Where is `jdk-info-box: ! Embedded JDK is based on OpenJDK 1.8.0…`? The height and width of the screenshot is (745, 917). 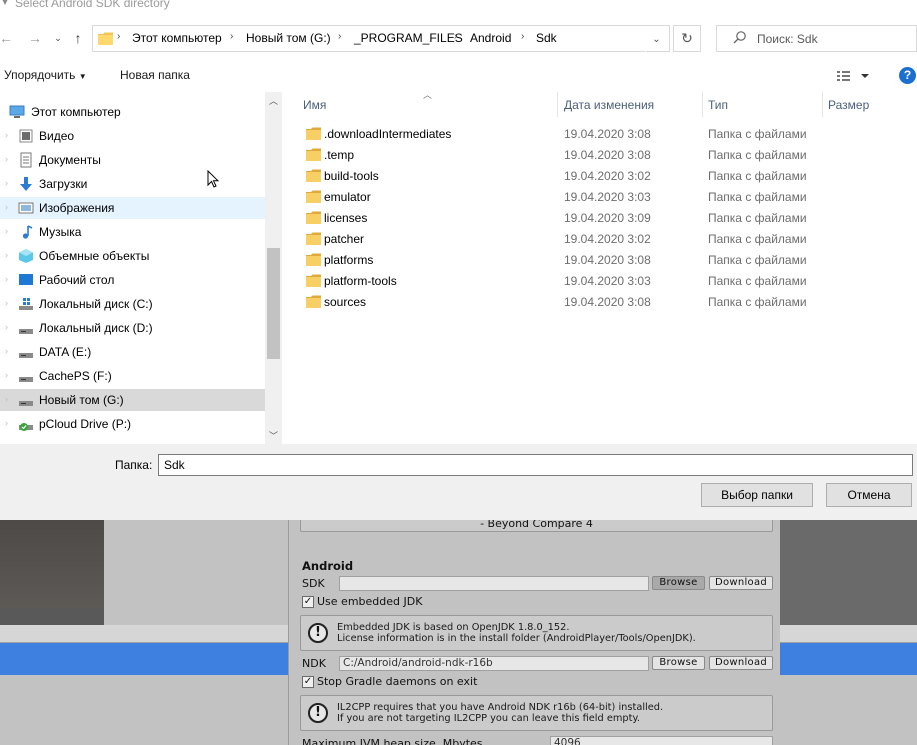 jdk-info-box: ! Embedded JDK is based on OpenJDK 1.8.0… is located at coordinates (536, 633).